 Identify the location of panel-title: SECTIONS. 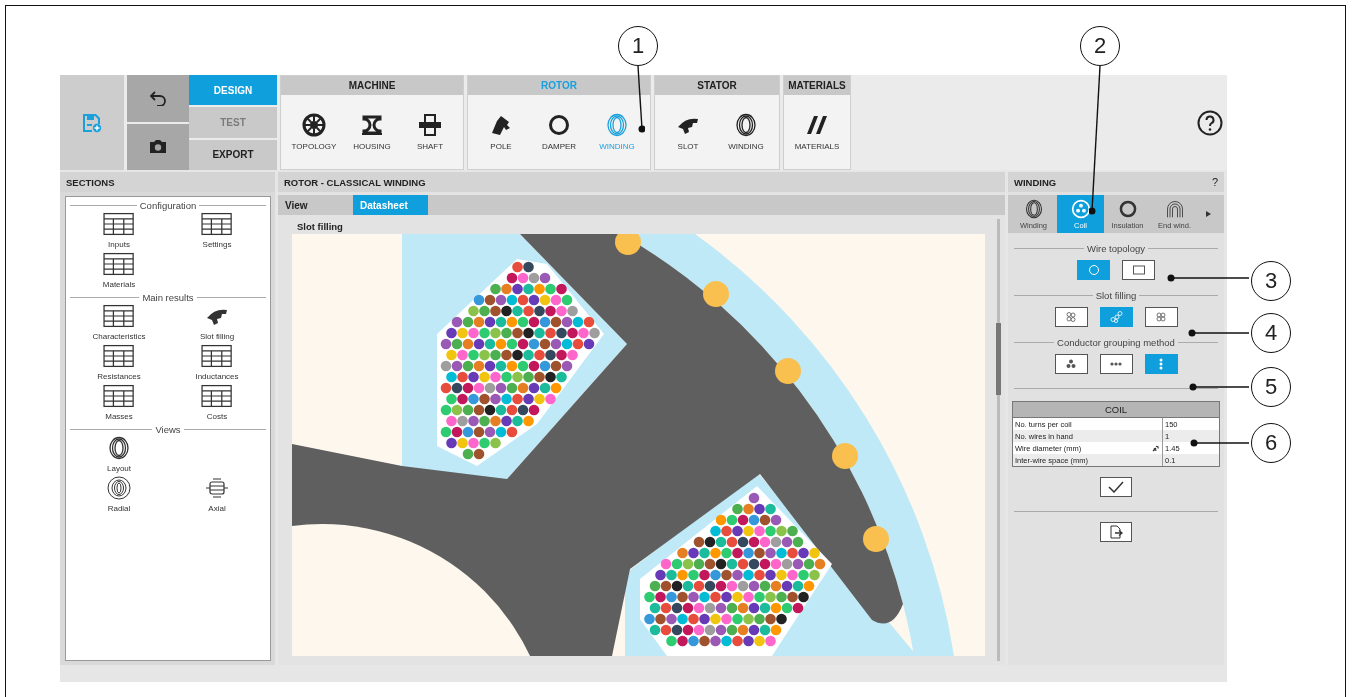
(167, 182).